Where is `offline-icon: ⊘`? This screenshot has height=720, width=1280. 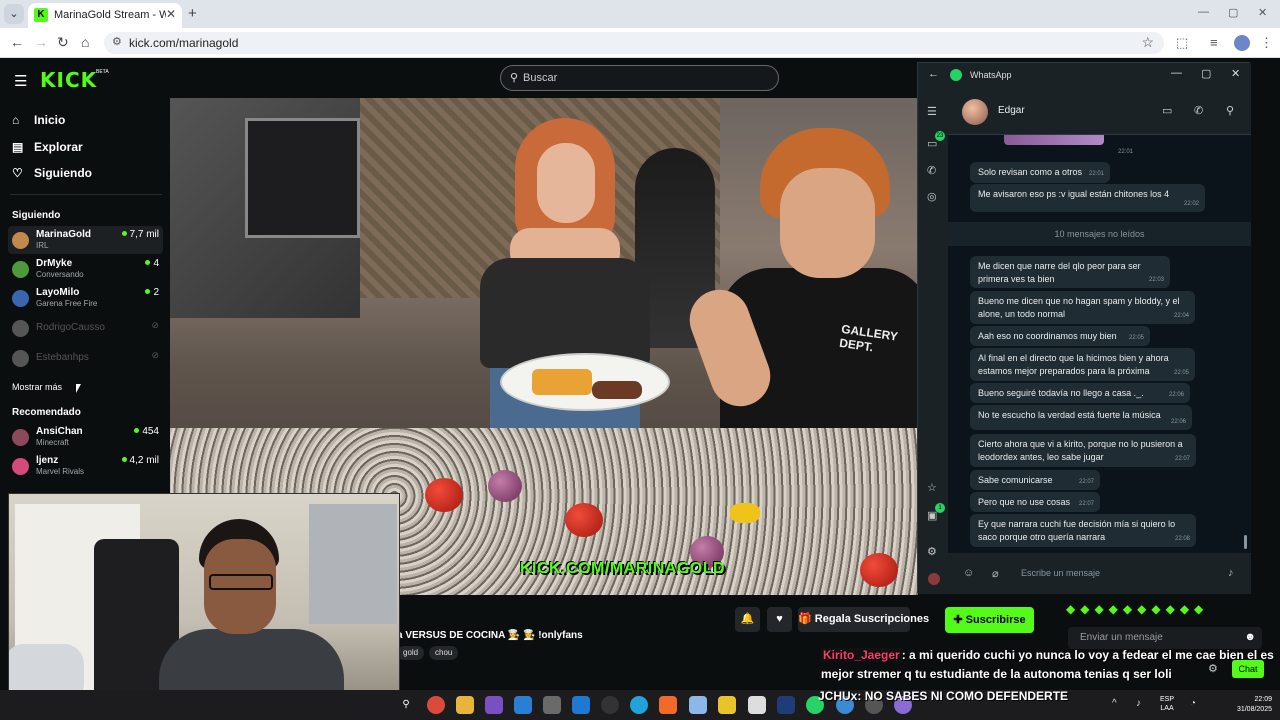 offline-icon: ⊘ is located at coordinates (155, 355).